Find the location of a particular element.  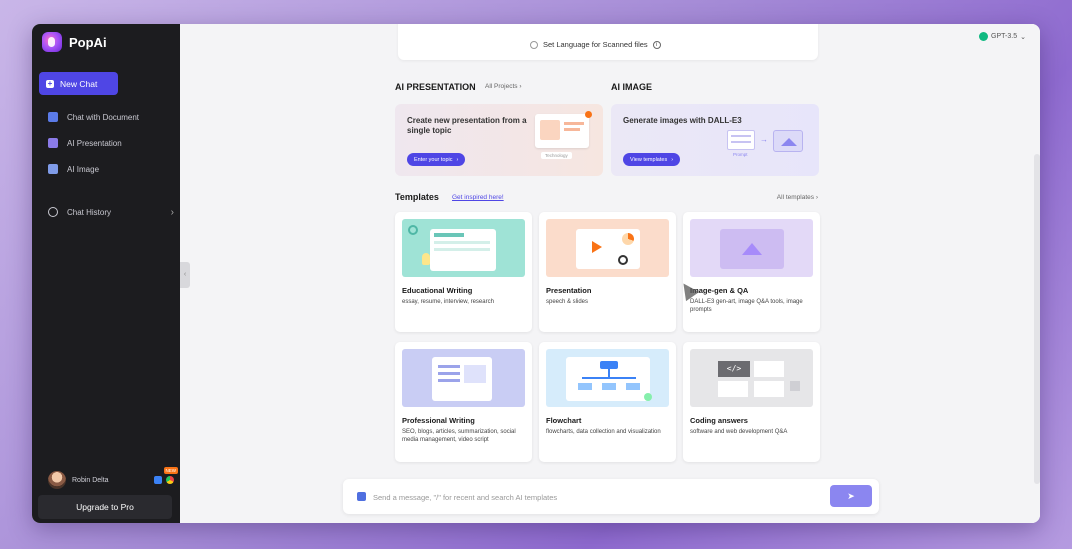

all-projects-link: All Projects › is located at coordinates (503, 86).